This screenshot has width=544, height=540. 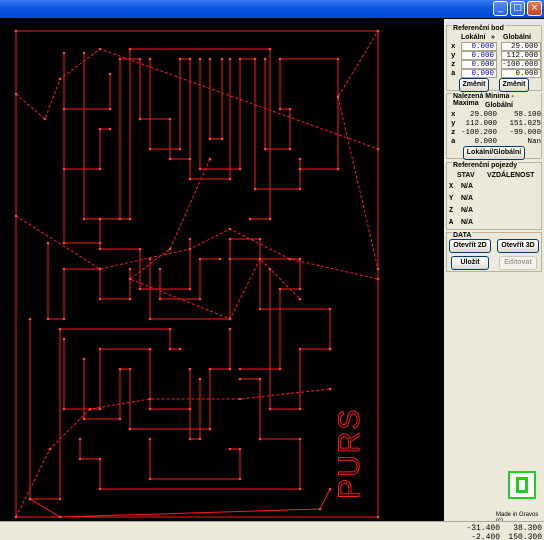 What do you see at coordinates (522, 485) in the screenshot?
I see `gravos-logo-icon` at bounding box center [522, 485].